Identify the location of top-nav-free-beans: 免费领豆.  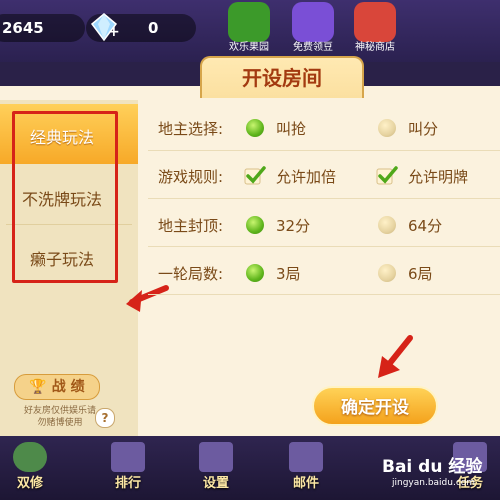
(313, 30).